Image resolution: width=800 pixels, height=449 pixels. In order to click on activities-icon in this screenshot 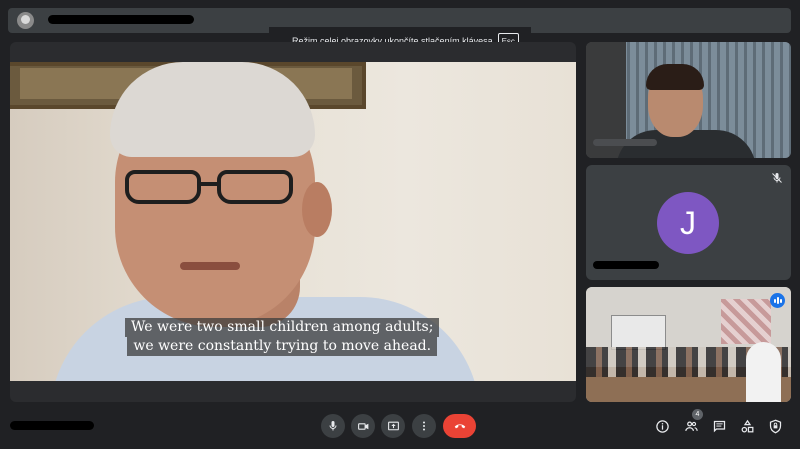, I will do `click(747, 425)`.